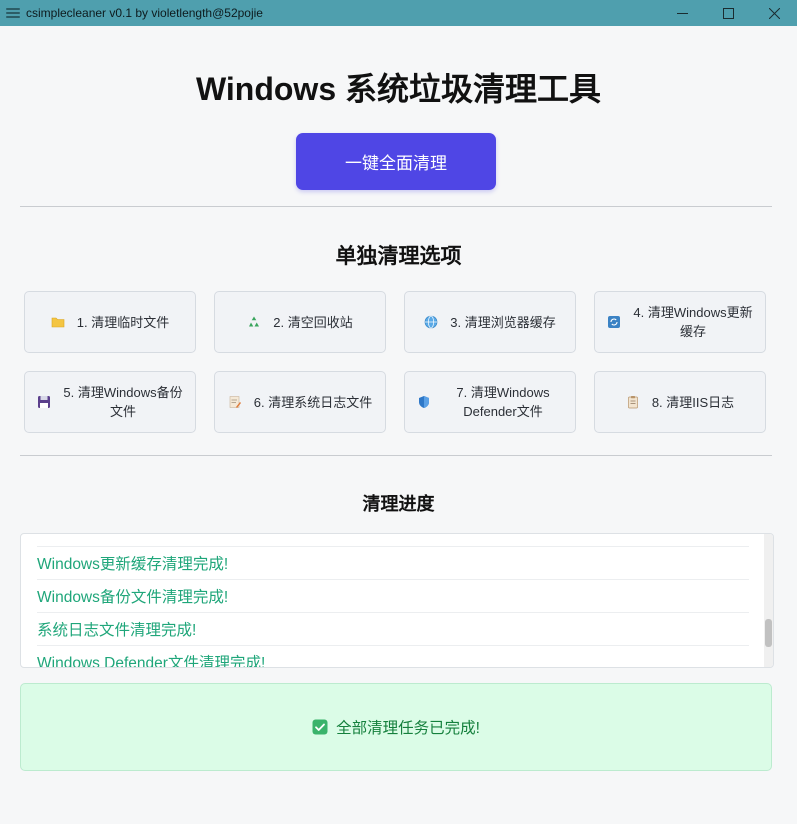 Image resolution: width=797 pixels, height=824 pixels. I want to click on close-button, so click(774, 13).